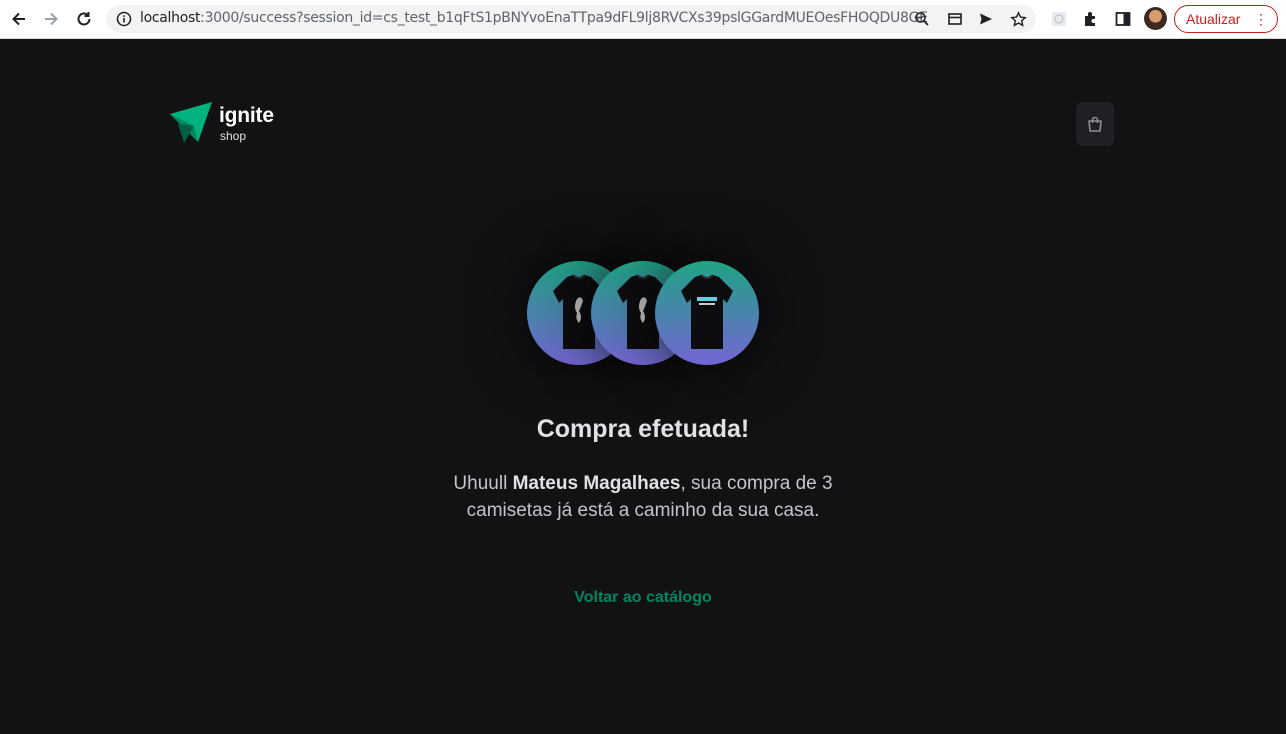 The height and width of the screenshot is (734, 1286). I want to click on zoom-icon, so click(922, 19).